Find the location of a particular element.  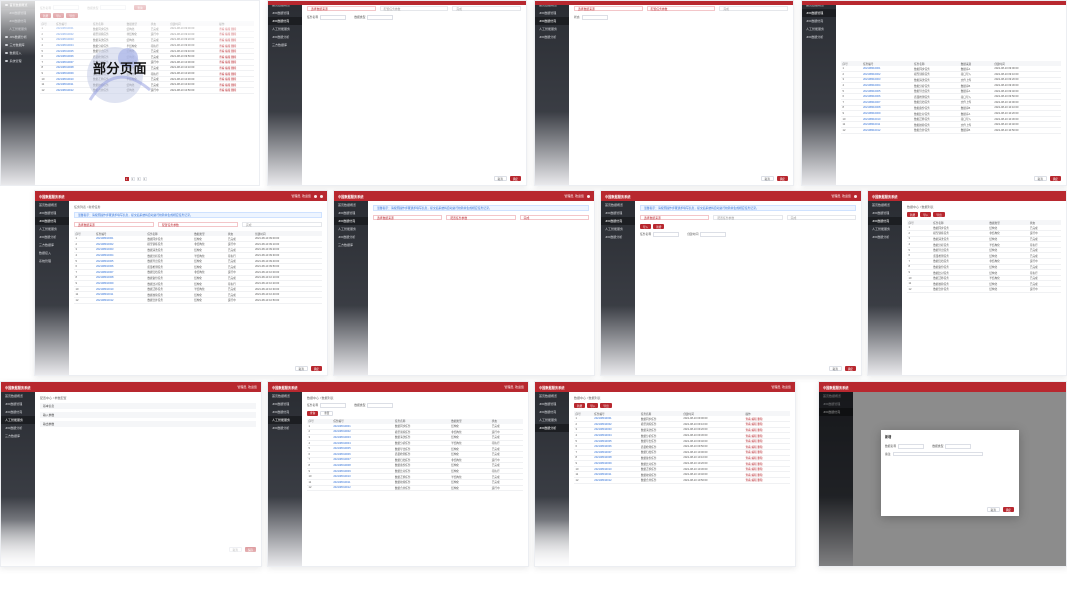

remark-input is located at coordinates (937, 453).